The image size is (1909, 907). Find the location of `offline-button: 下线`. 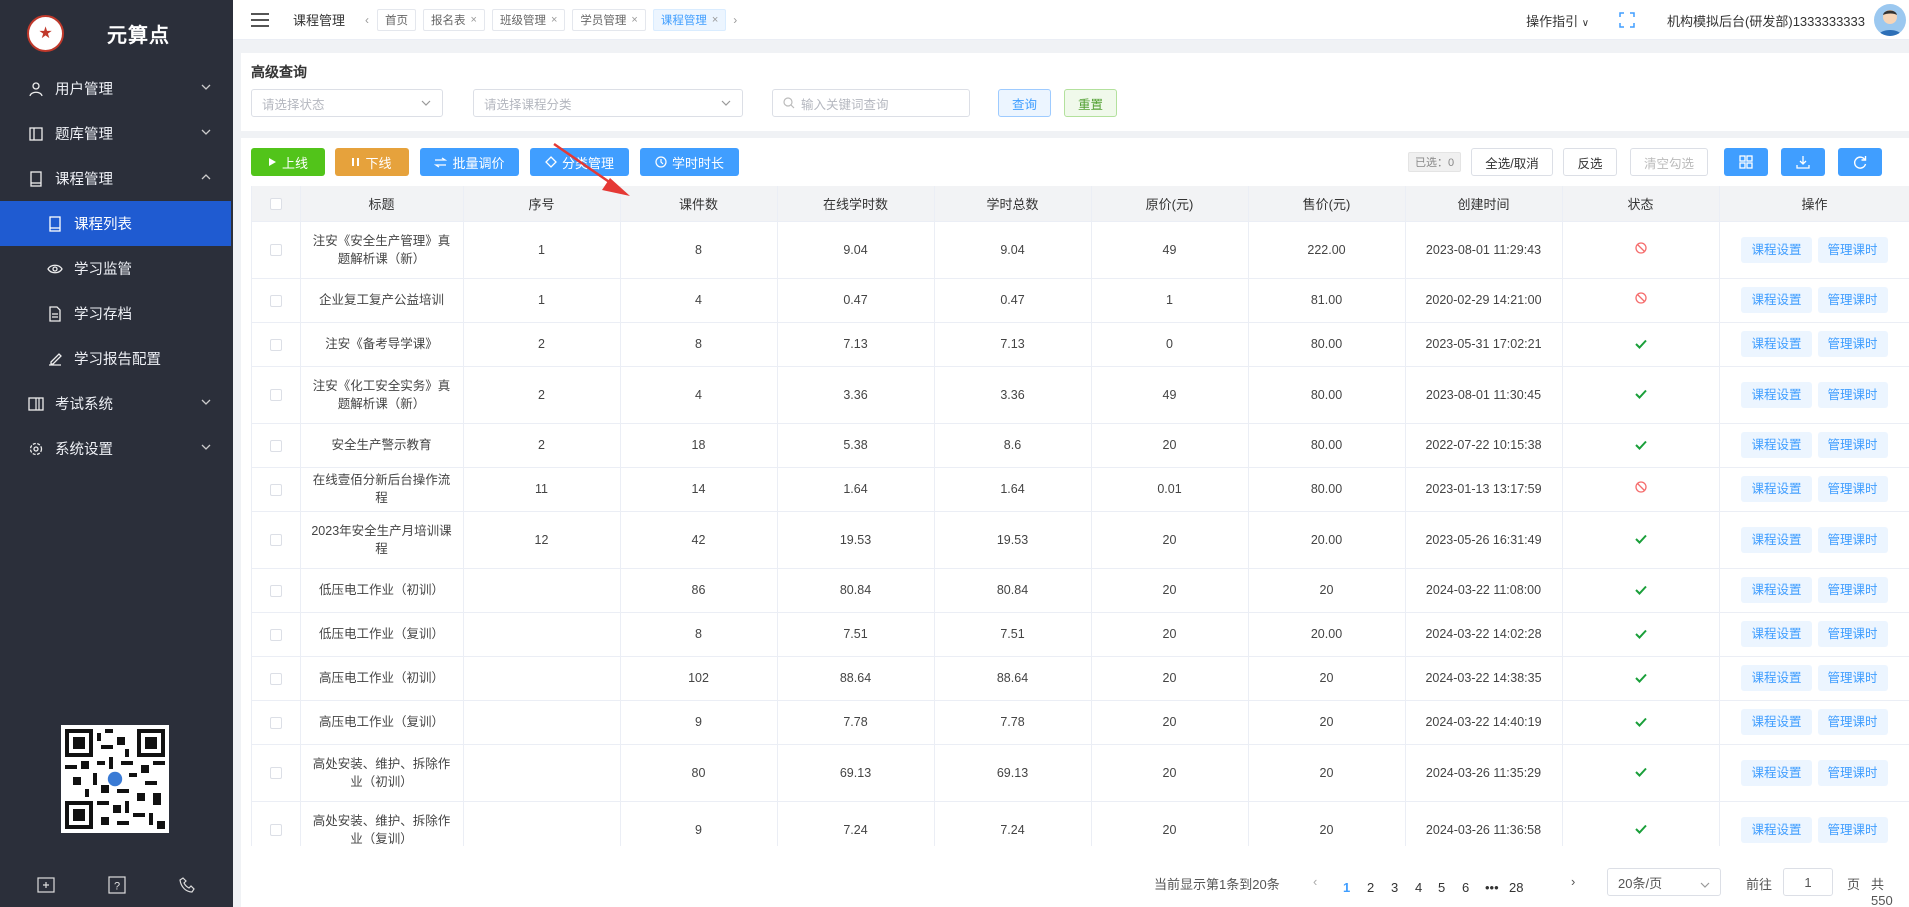

offline-button: 下线 is located at coordinates (372, 162).